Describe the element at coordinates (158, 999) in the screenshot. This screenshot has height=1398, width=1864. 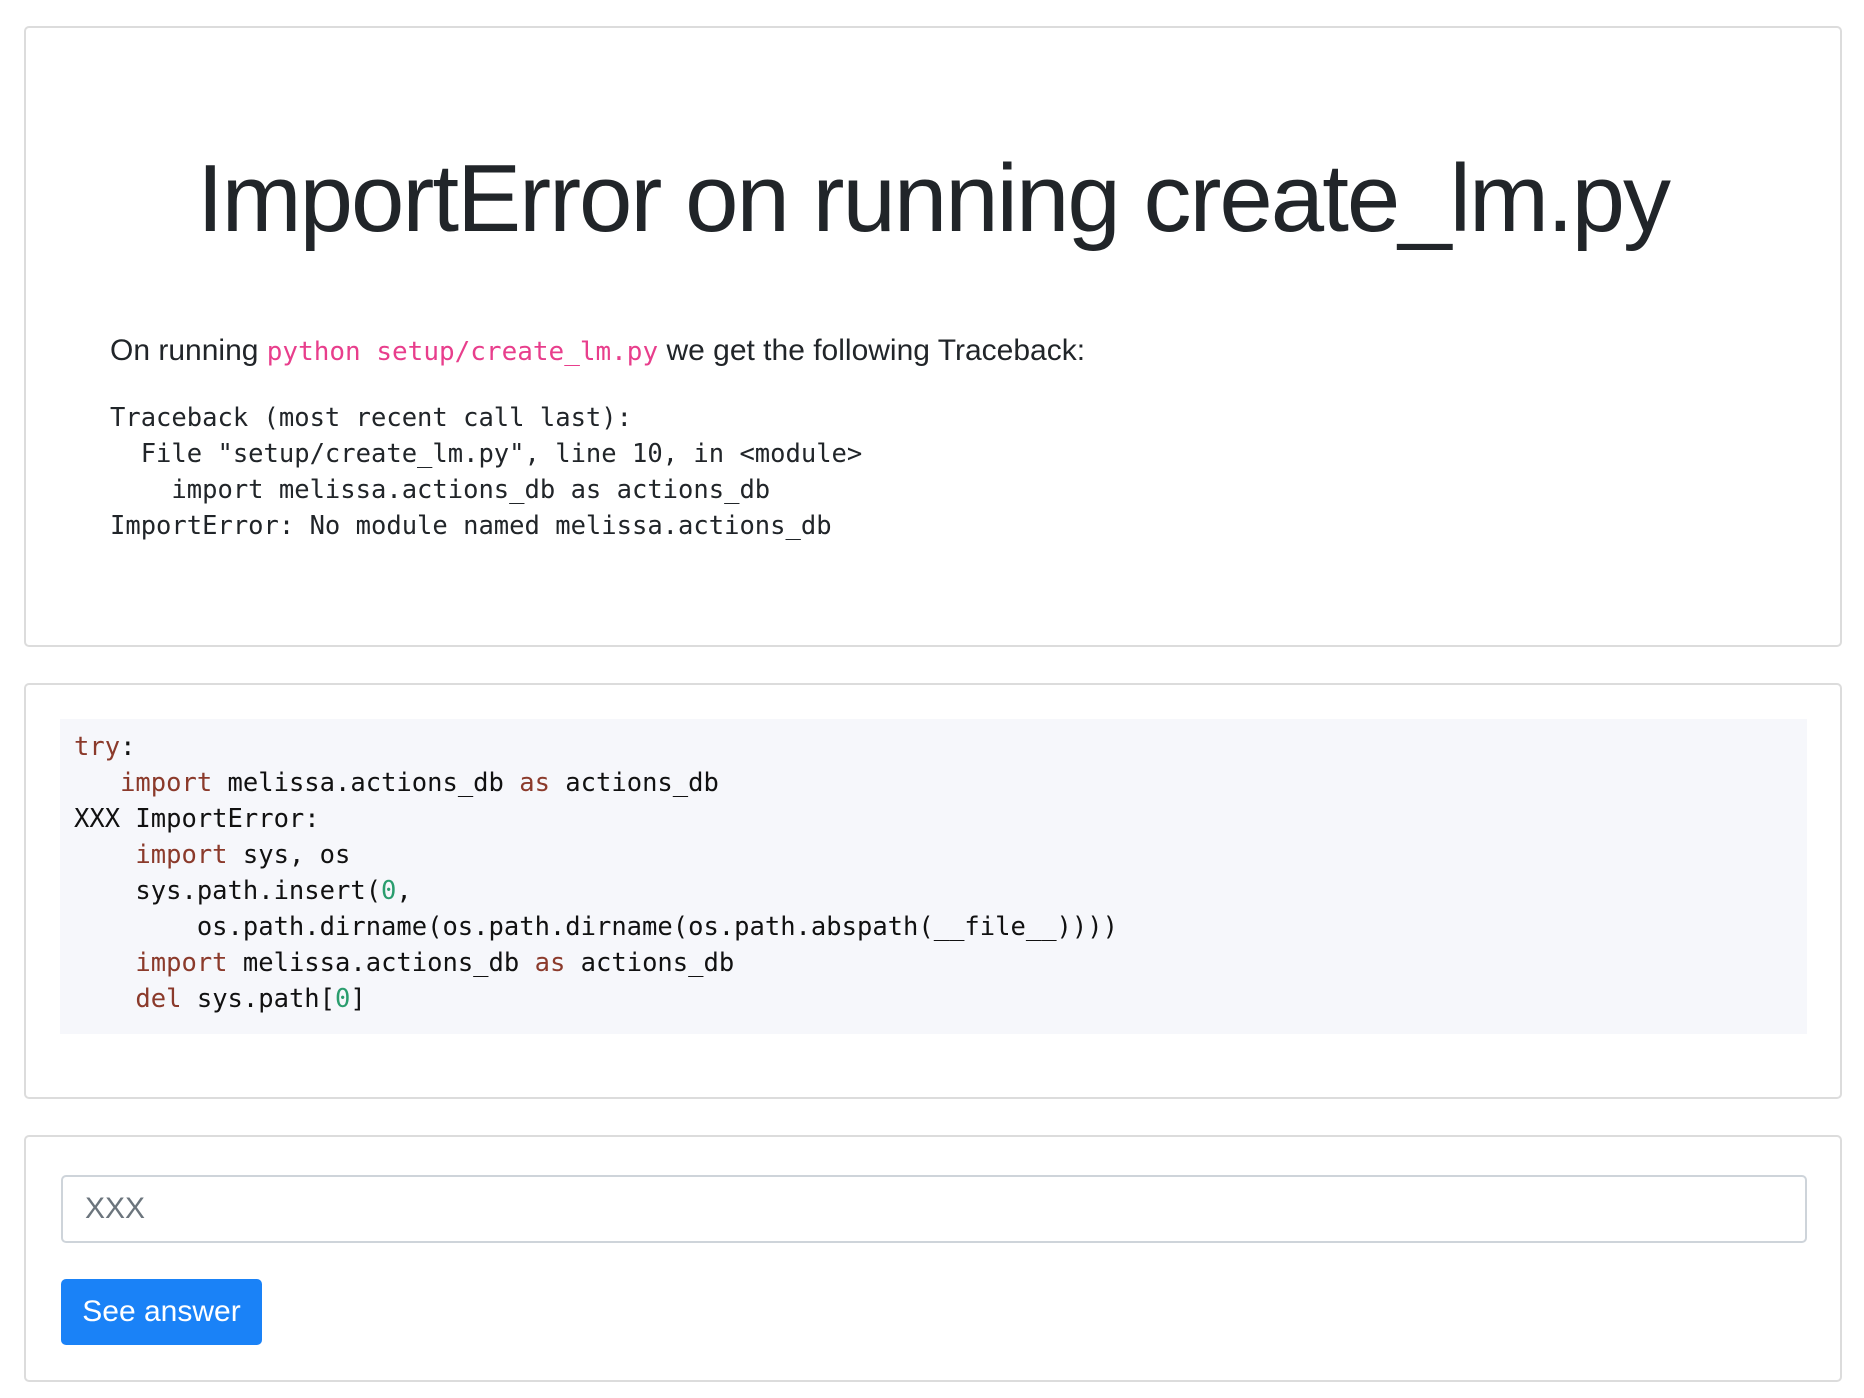
I see `code-keyword: del` at that location.